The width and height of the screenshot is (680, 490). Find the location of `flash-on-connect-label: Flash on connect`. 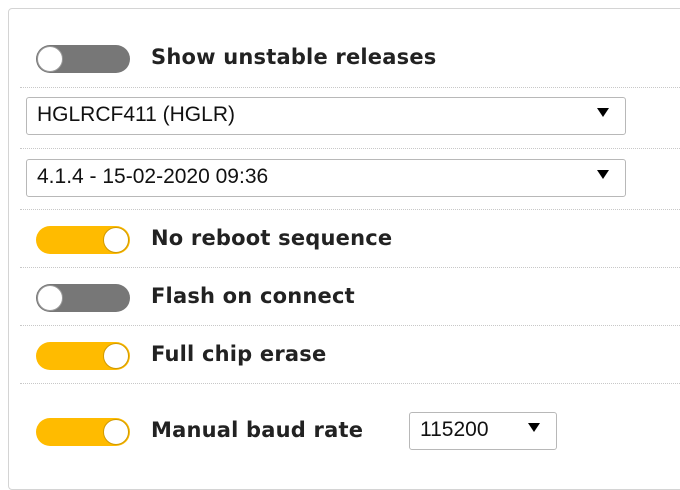

flash-on-connect-label: Flash on connect is located at coordinates (253, 296).